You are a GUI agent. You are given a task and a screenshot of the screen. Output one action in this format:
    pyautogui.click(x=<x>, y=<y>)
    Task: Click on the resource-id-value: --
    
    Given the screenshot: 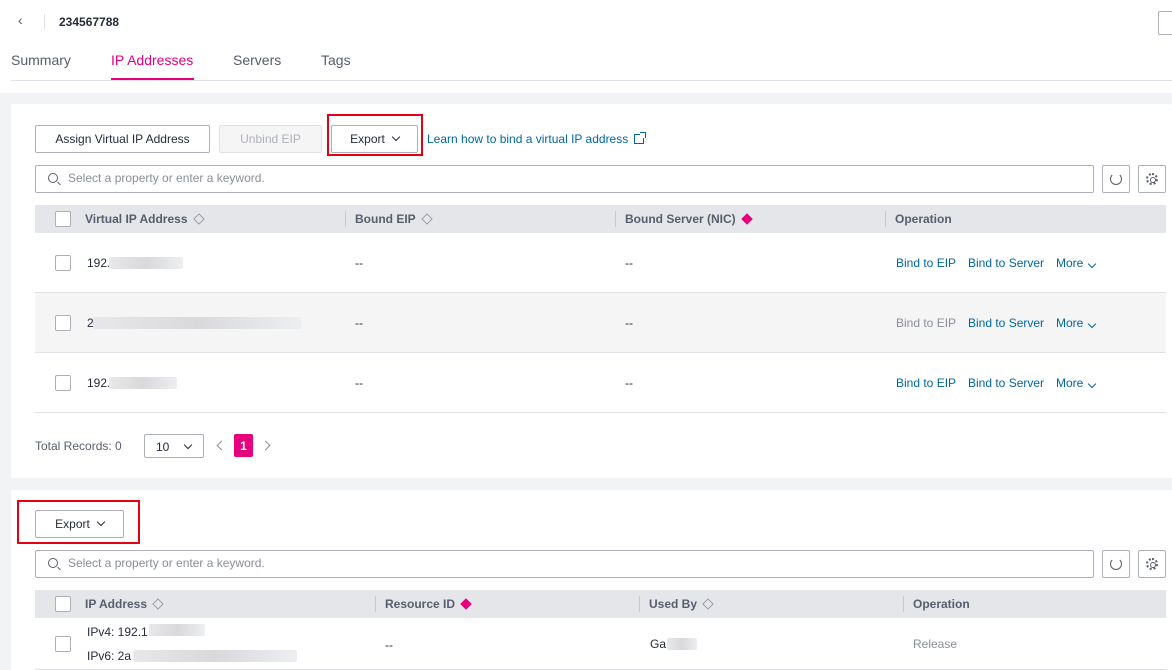 What is the action you would take?
    pyautogui.click(x=389, y=645)
    